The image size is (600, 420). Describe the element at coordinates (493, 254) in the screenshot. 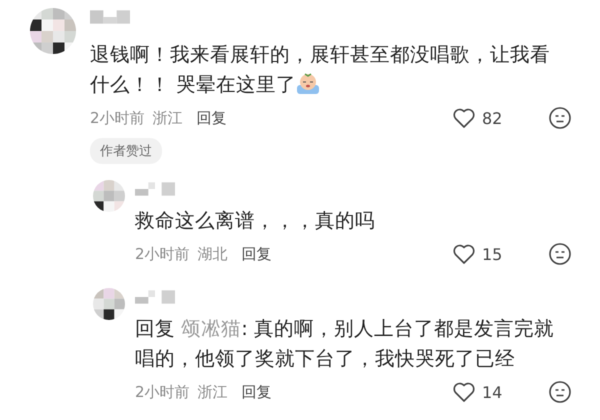

I see `like-count: 15` at that location.